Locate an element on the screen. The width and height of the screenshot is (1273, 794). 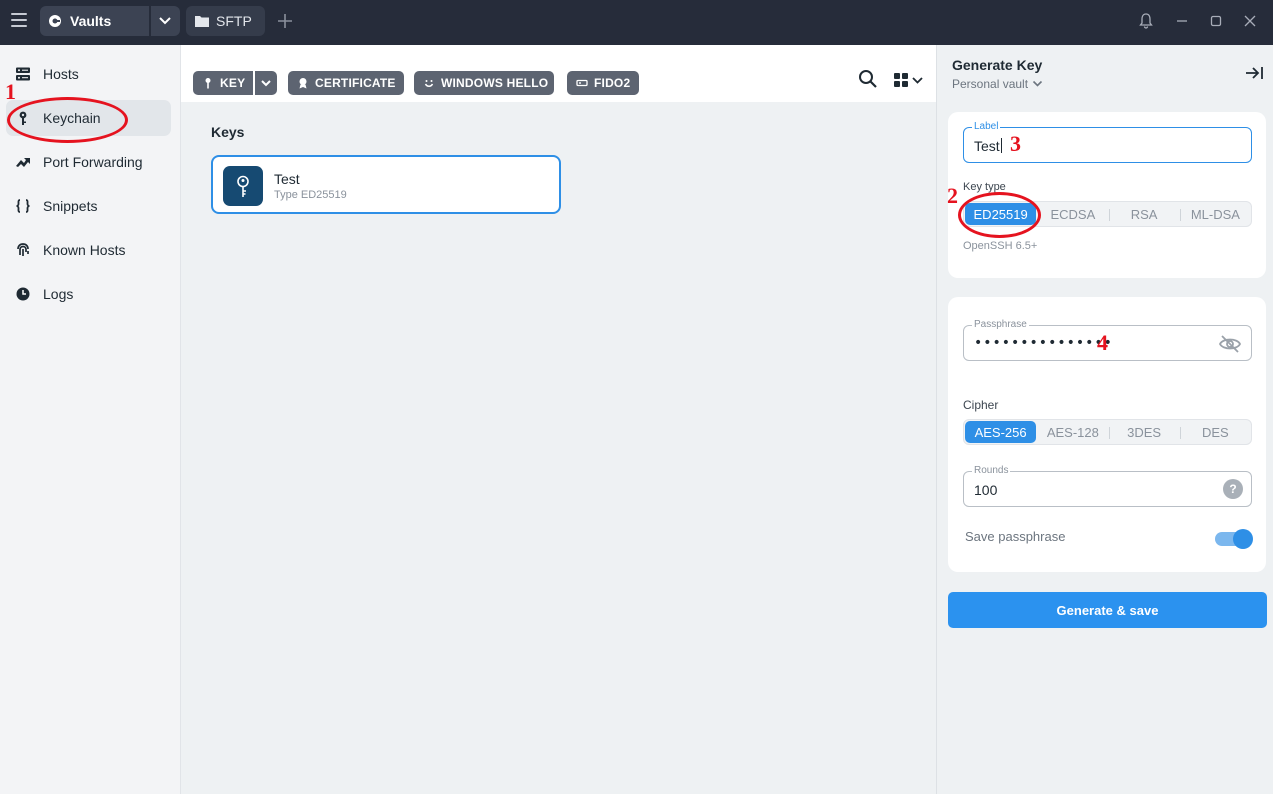
cipher-selector: AES-256 AES-128 3DES DES is located at coordinates (1107, 432).